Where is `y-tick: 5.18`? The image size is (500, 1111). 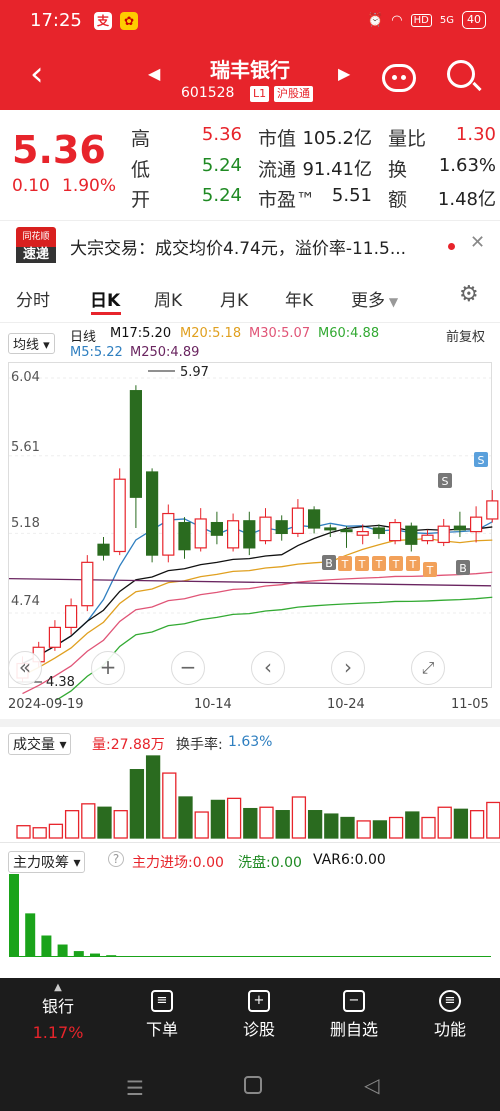 y-tick: 5.18 is located at coordinates (25, 523).